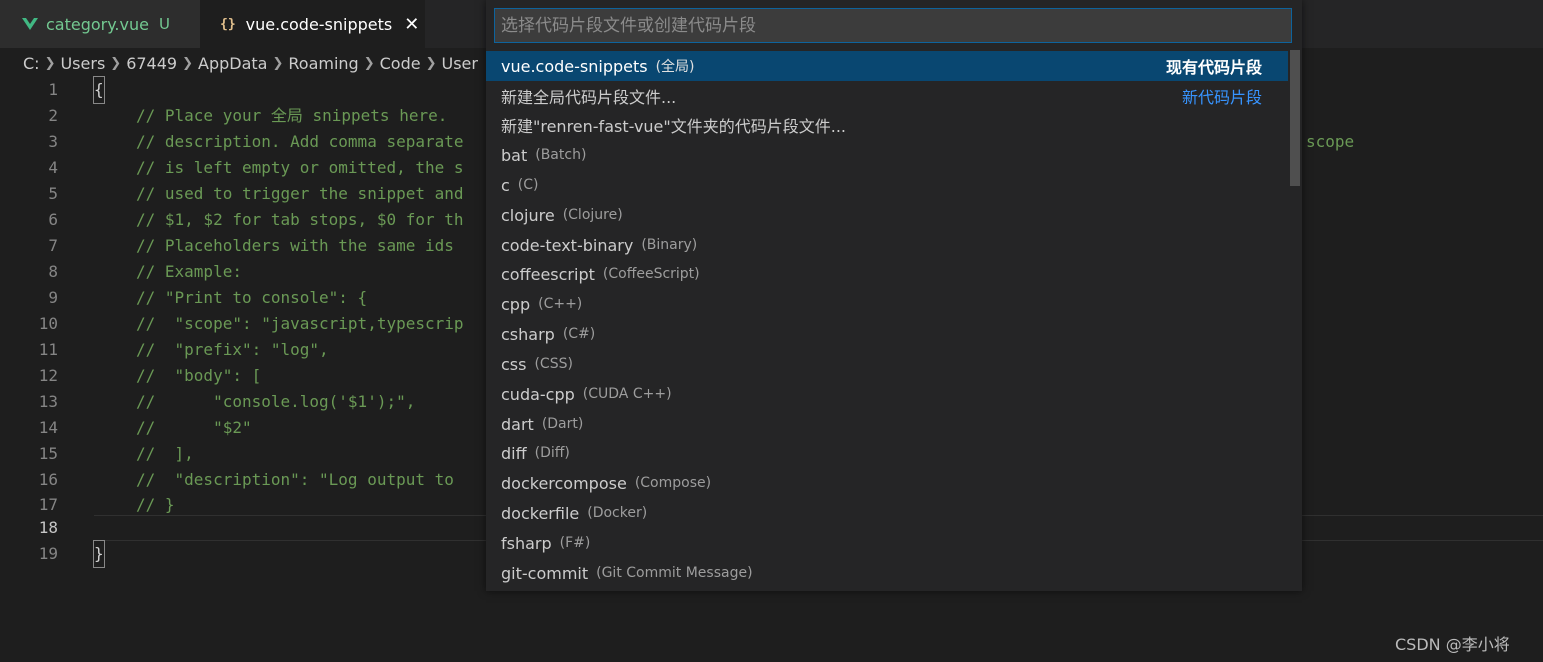 The width and height of the screenshot is (1543, 662). What do you see at coordinates (48, 401) in the screenshot?
I see `line-number: 13` at bounding box center [48, 401].